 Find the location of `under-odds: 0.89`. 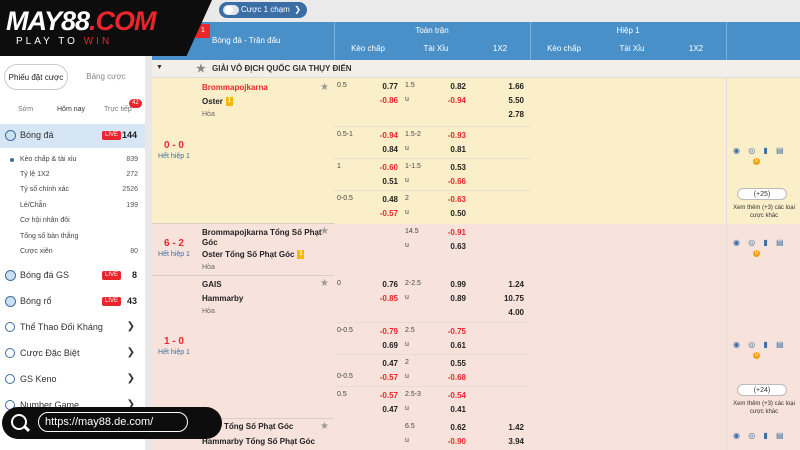

under-odds: 0.89 is located at coordinates (445, 298).